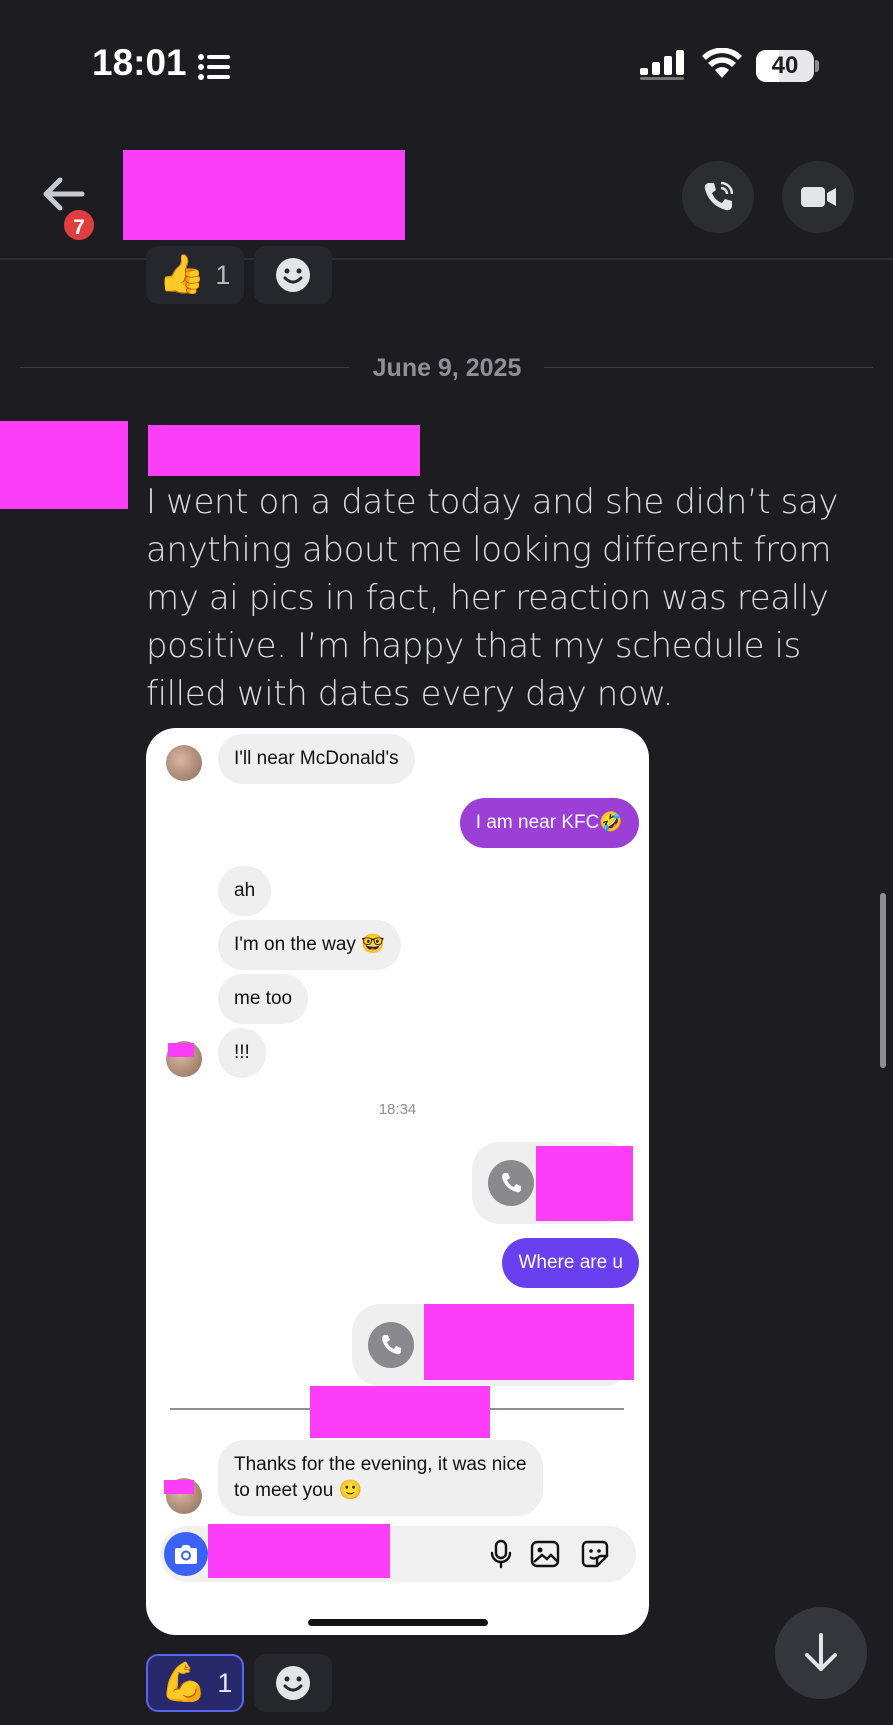  What do you see at coordinates (139, 62) in the screenshot?
I see `status-time: 18:01` at bounding box center [139, 62].